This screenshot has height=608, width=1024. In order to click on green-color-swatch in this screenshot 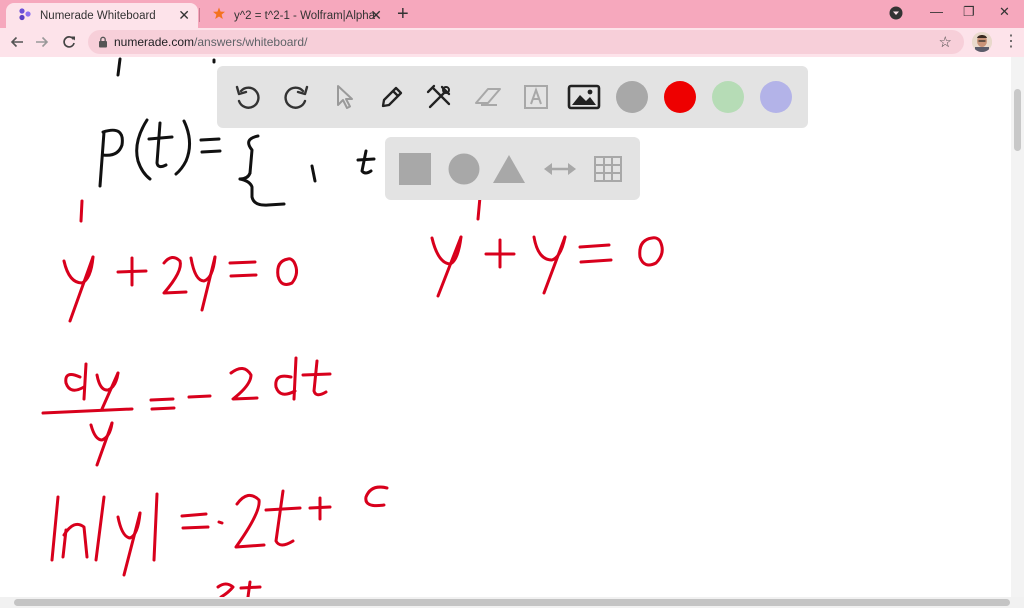, I will do `click(728, 97)`.